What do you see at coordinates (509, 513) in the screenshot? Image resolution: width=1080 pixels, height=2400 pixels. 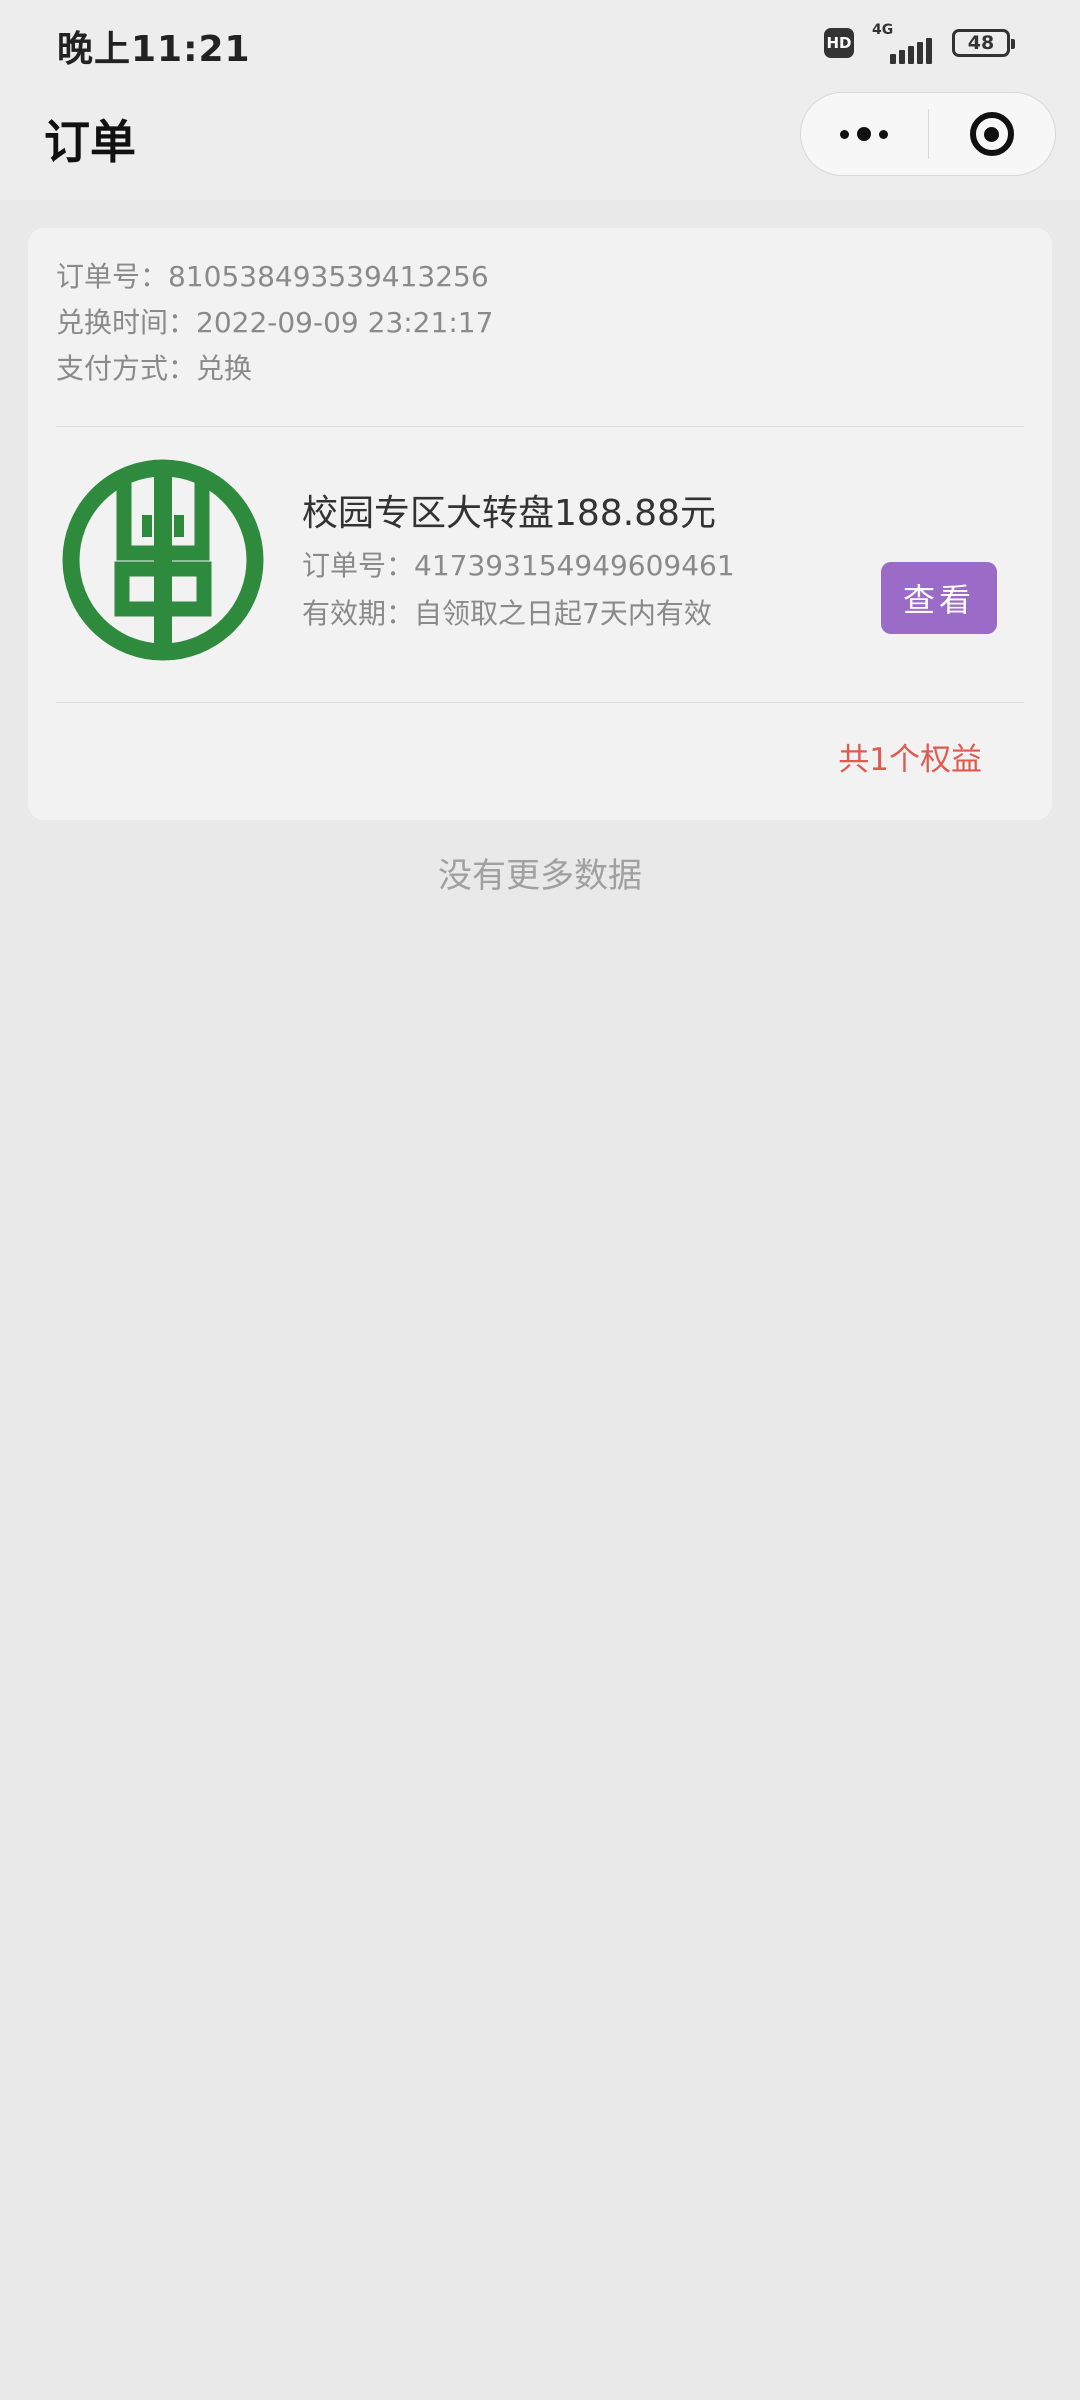 I see `item-title: 校园专区大转盘188.88元` at bounding box center [509, 513].